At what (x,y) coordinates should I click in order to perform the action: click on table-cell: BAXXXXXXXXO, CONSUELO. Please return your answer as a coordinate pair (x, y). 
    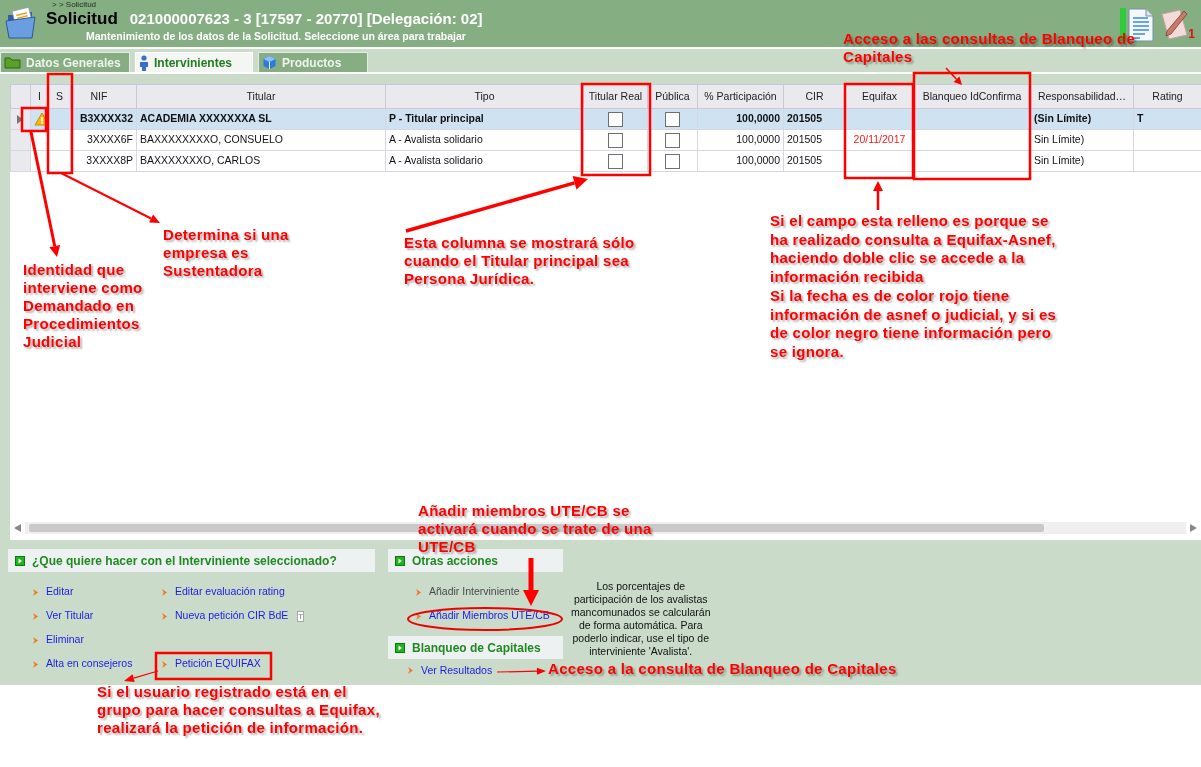
    Looking at the image, I should click on (261, 140).